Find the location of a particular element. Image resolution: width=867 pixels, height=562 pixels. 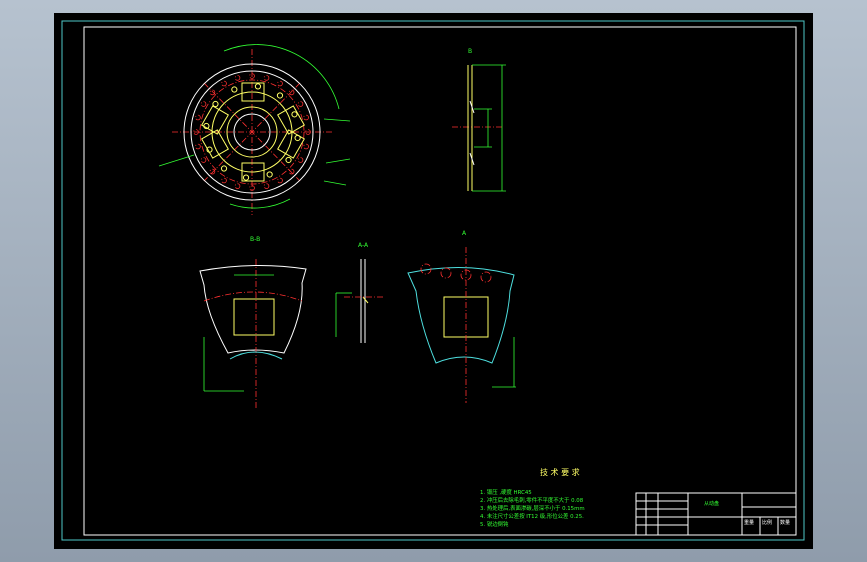

tech-requirements-title: 技 术 要 求 is located at coordinates (560, 472).